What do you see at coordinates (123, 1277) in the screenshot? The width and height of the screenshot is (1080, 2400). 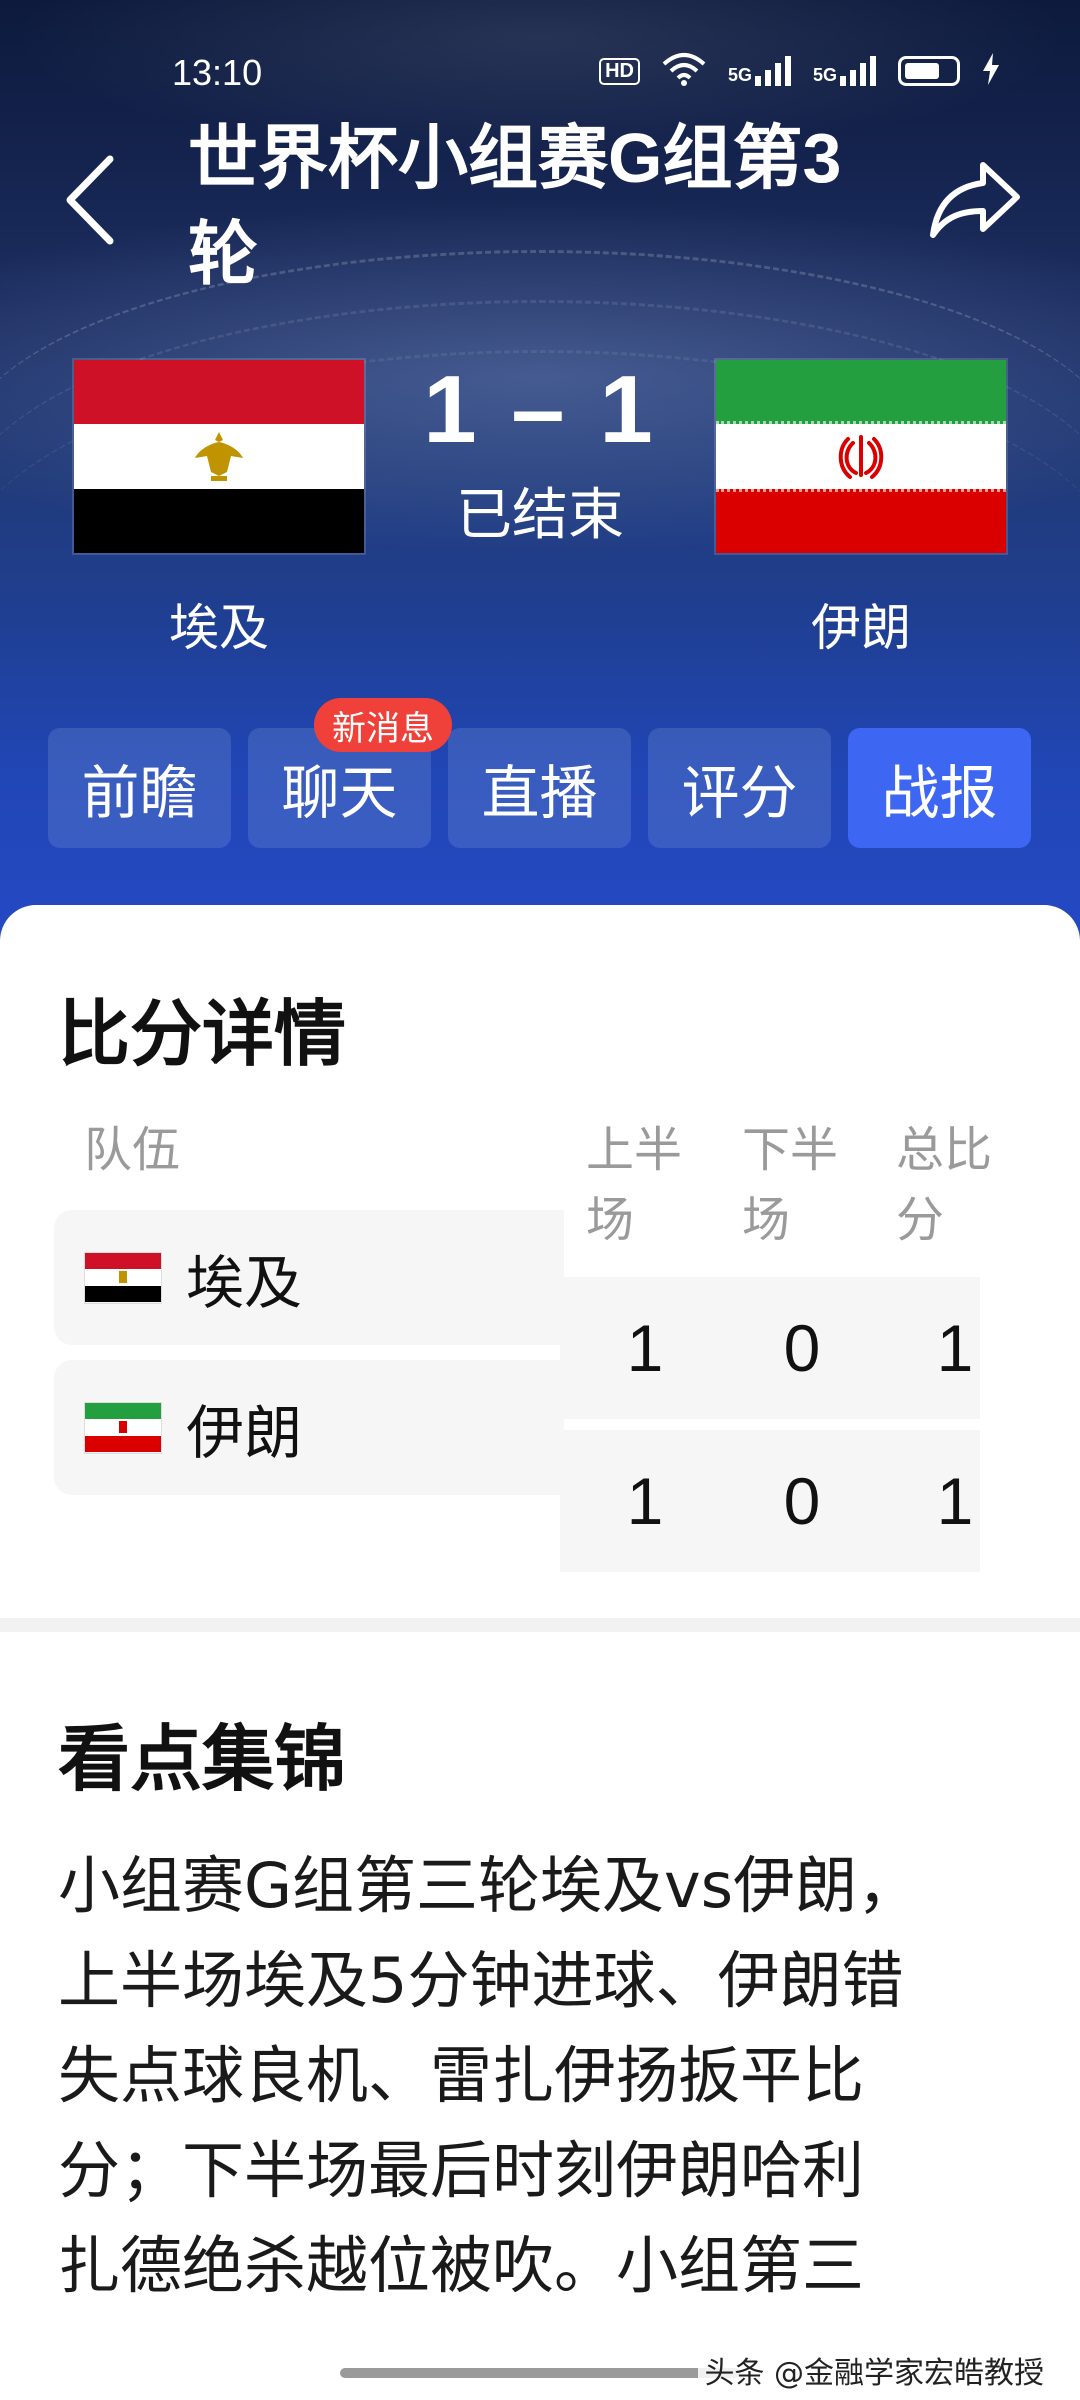 I see `egypt-flag-icon` at bounding box center [123, 1277].